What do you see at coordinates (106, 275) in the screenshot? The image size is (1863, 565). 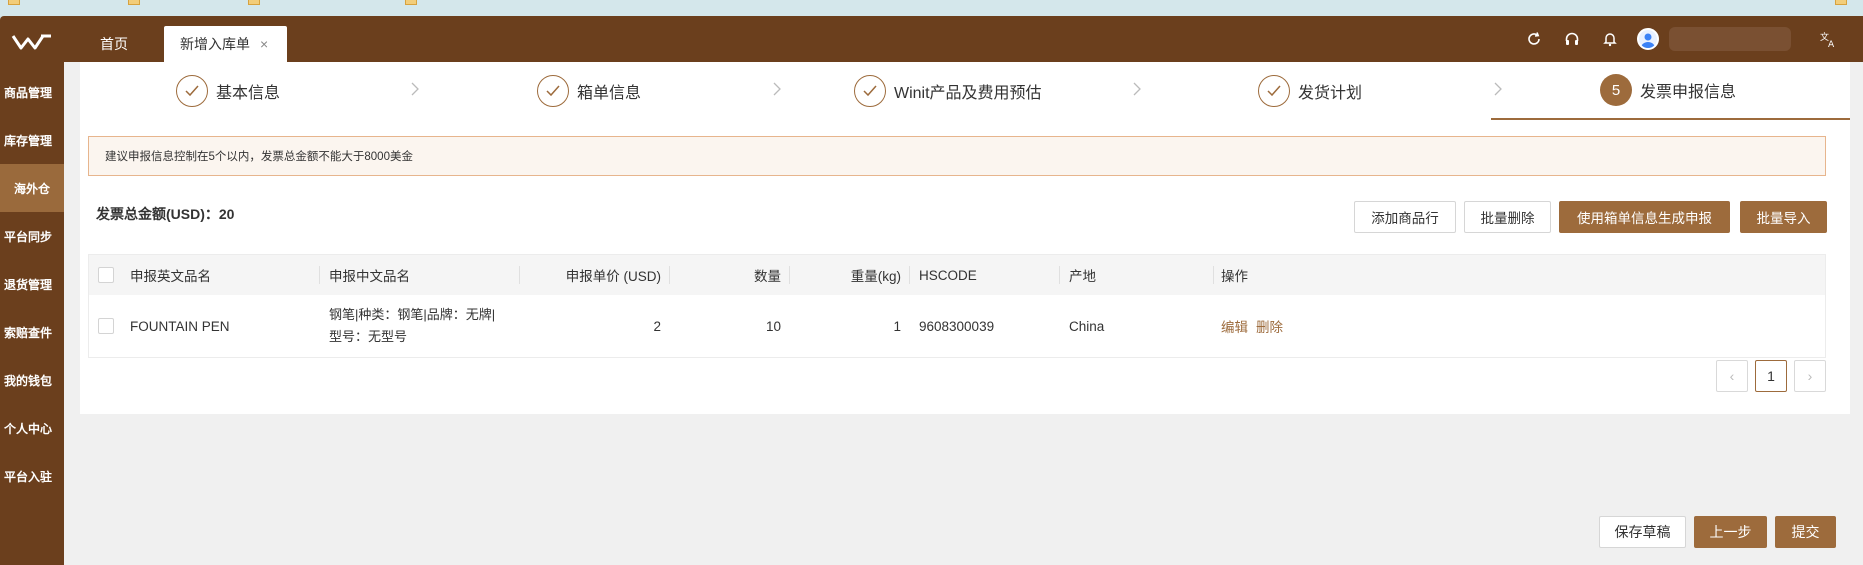 I see `select-all-checkbox` at bounding box center [106, 275].